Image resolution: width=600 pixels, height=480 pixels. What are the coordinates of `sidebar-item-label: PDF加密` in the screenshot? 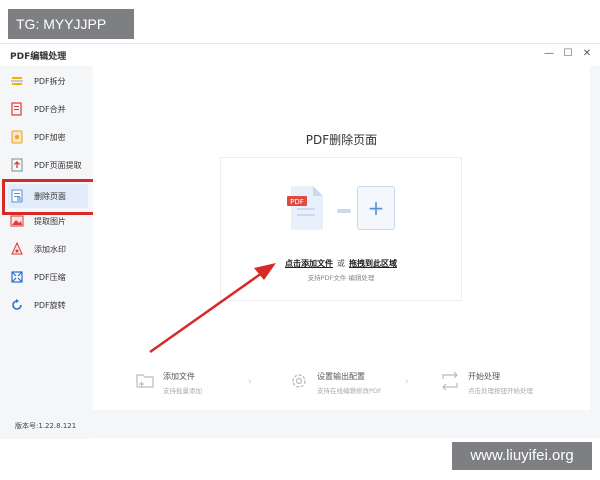 It's located at (50, 137).